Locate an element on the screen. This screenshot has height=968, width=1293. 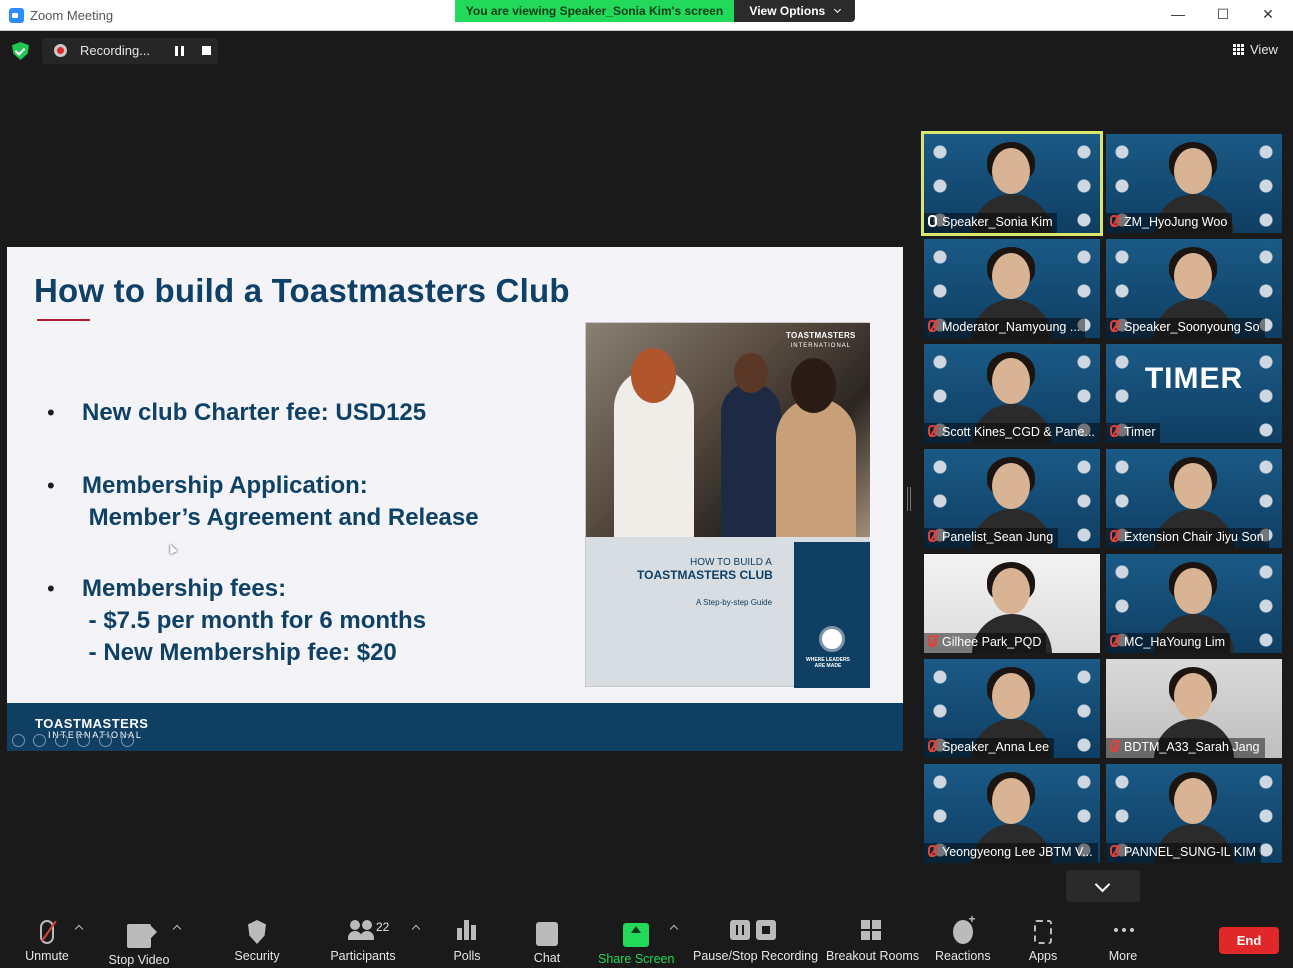
security-button: Security is located at coordinates (257, 943).